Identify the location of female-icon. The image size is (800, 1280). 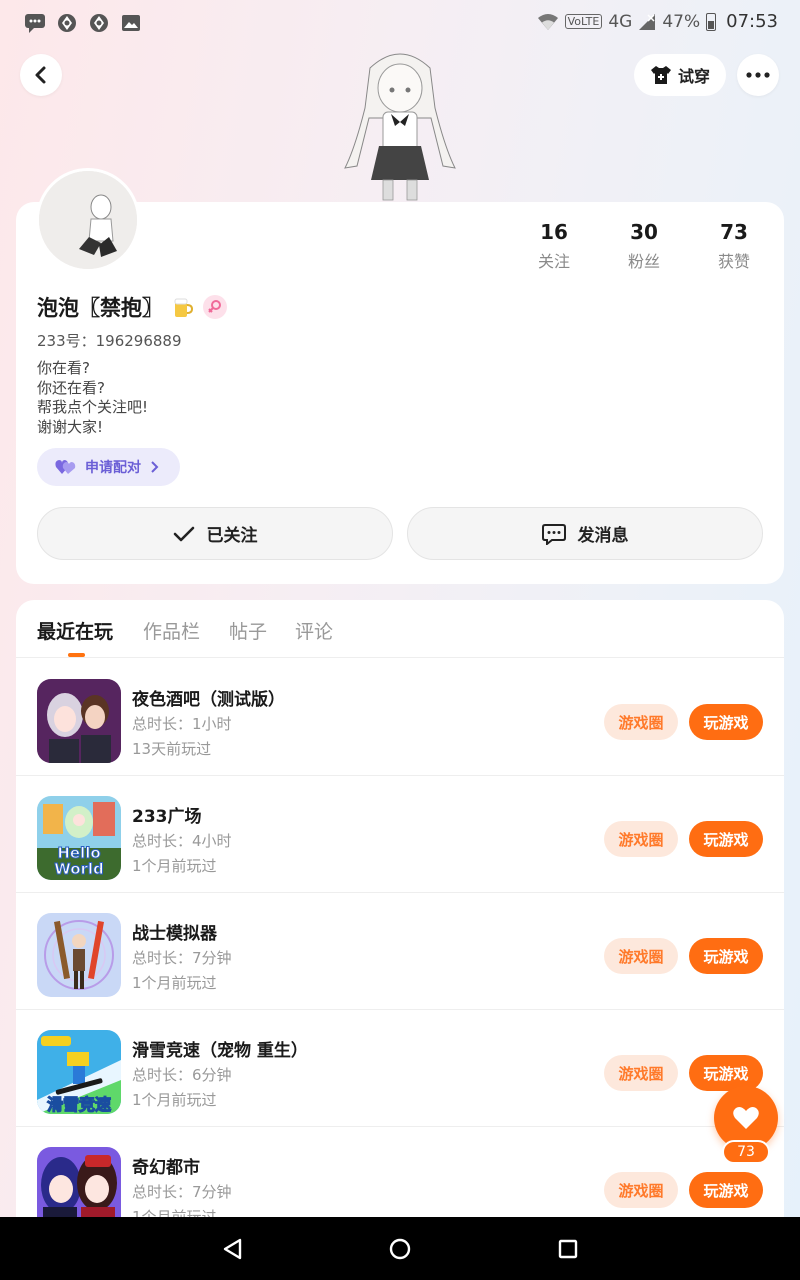
(215, 307).